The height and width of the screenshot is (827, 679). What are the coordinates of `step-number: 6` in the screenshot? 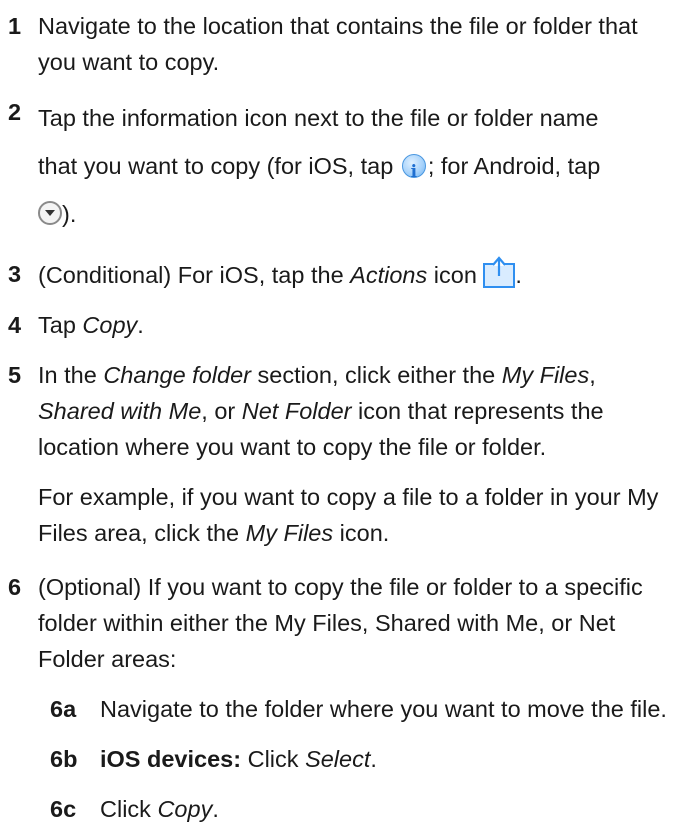 It's located at (15, 587).